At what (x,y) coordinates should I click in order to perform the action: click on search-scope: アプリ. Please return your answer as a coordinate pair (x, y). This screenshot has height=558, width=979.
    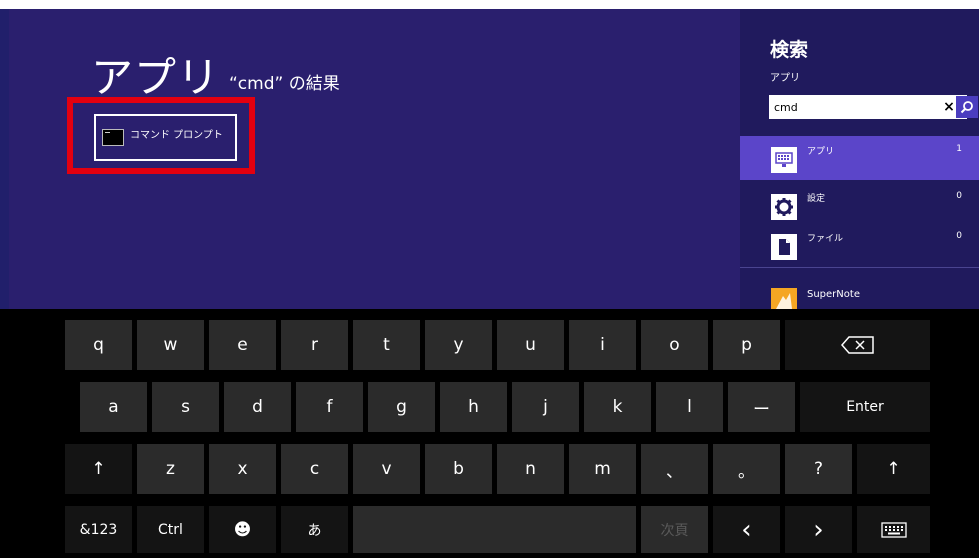
    Looking at the image, I should click on (785, 76).